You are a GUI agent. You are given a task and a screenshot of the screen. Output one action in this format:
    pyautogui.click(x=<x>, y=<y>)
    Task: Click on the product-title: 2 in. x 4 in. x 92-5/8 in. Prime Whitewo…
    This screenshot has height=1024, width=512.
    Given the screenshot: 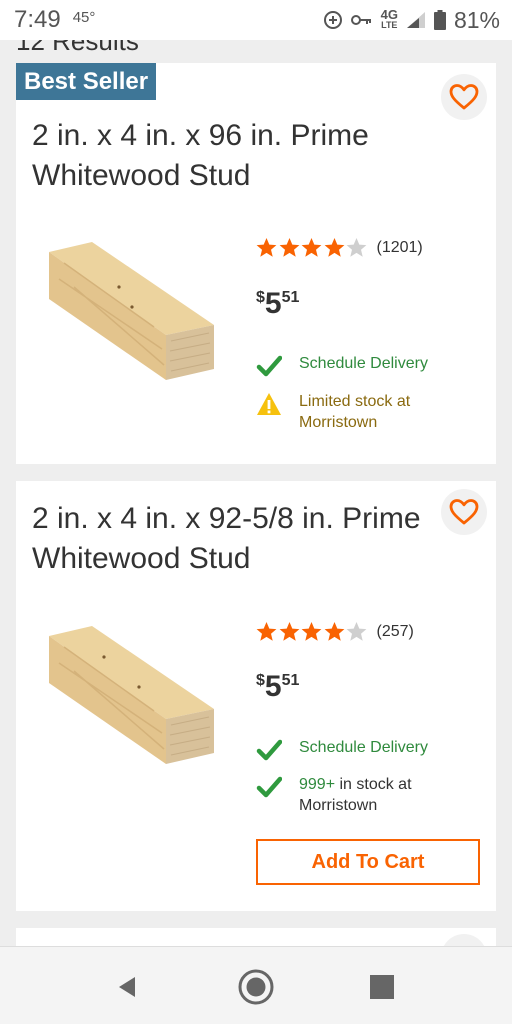 What is the action you would take?
    pyautogui.click(x=232, y=539)
    